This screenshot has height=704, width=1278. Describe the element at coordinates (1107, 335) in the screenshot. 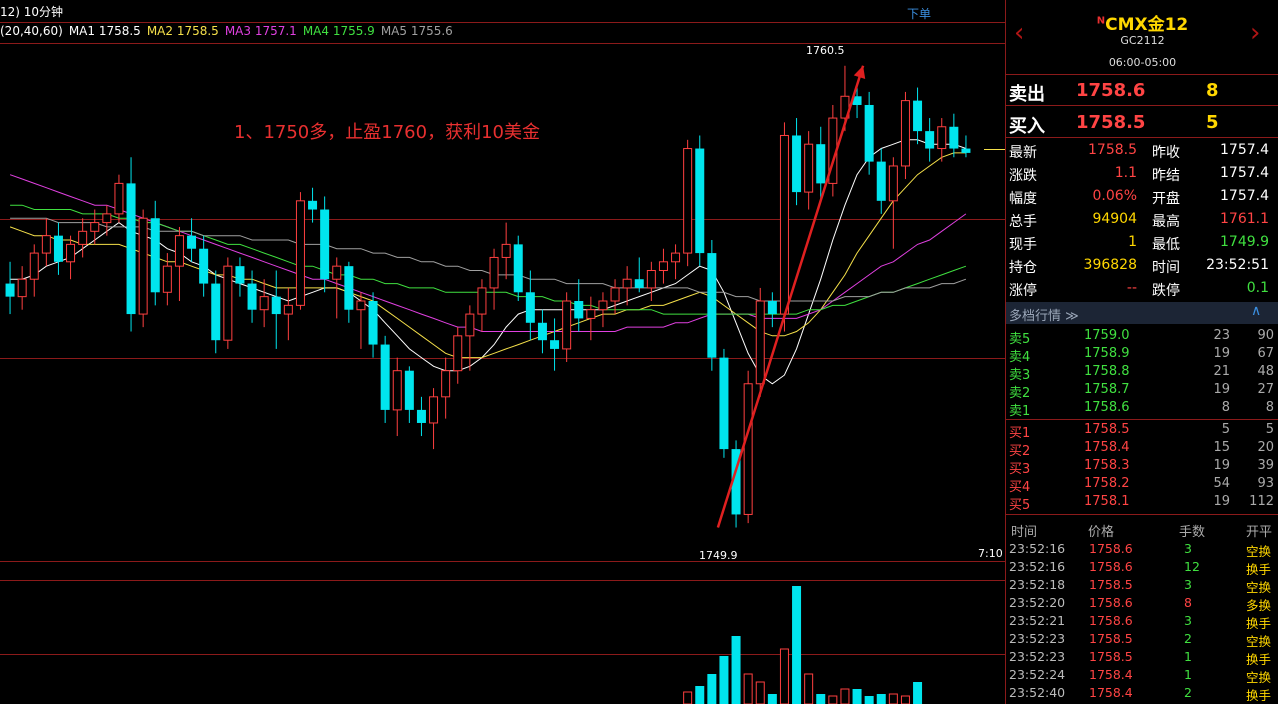

I see `depth-price: 1759.0` at that location.